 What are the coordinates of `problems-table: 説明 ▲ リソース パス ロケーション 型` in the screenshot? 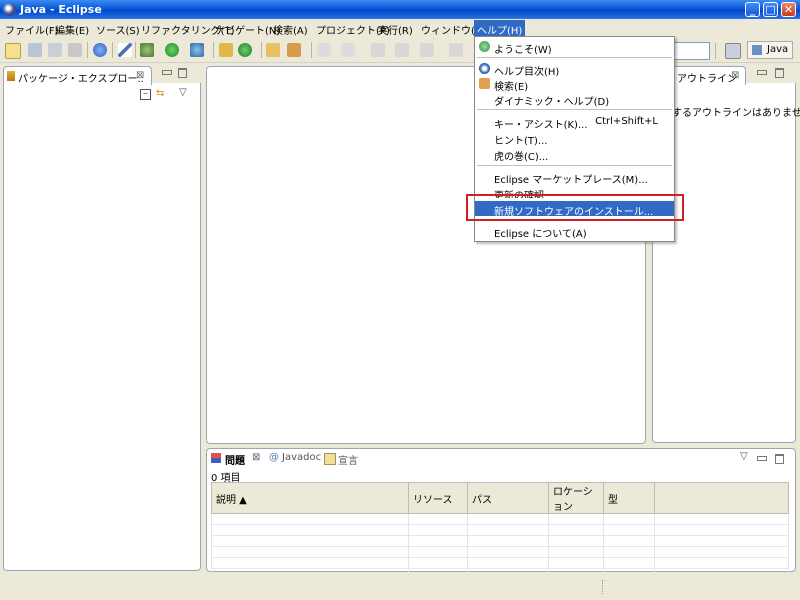 It's located at (500, 531).